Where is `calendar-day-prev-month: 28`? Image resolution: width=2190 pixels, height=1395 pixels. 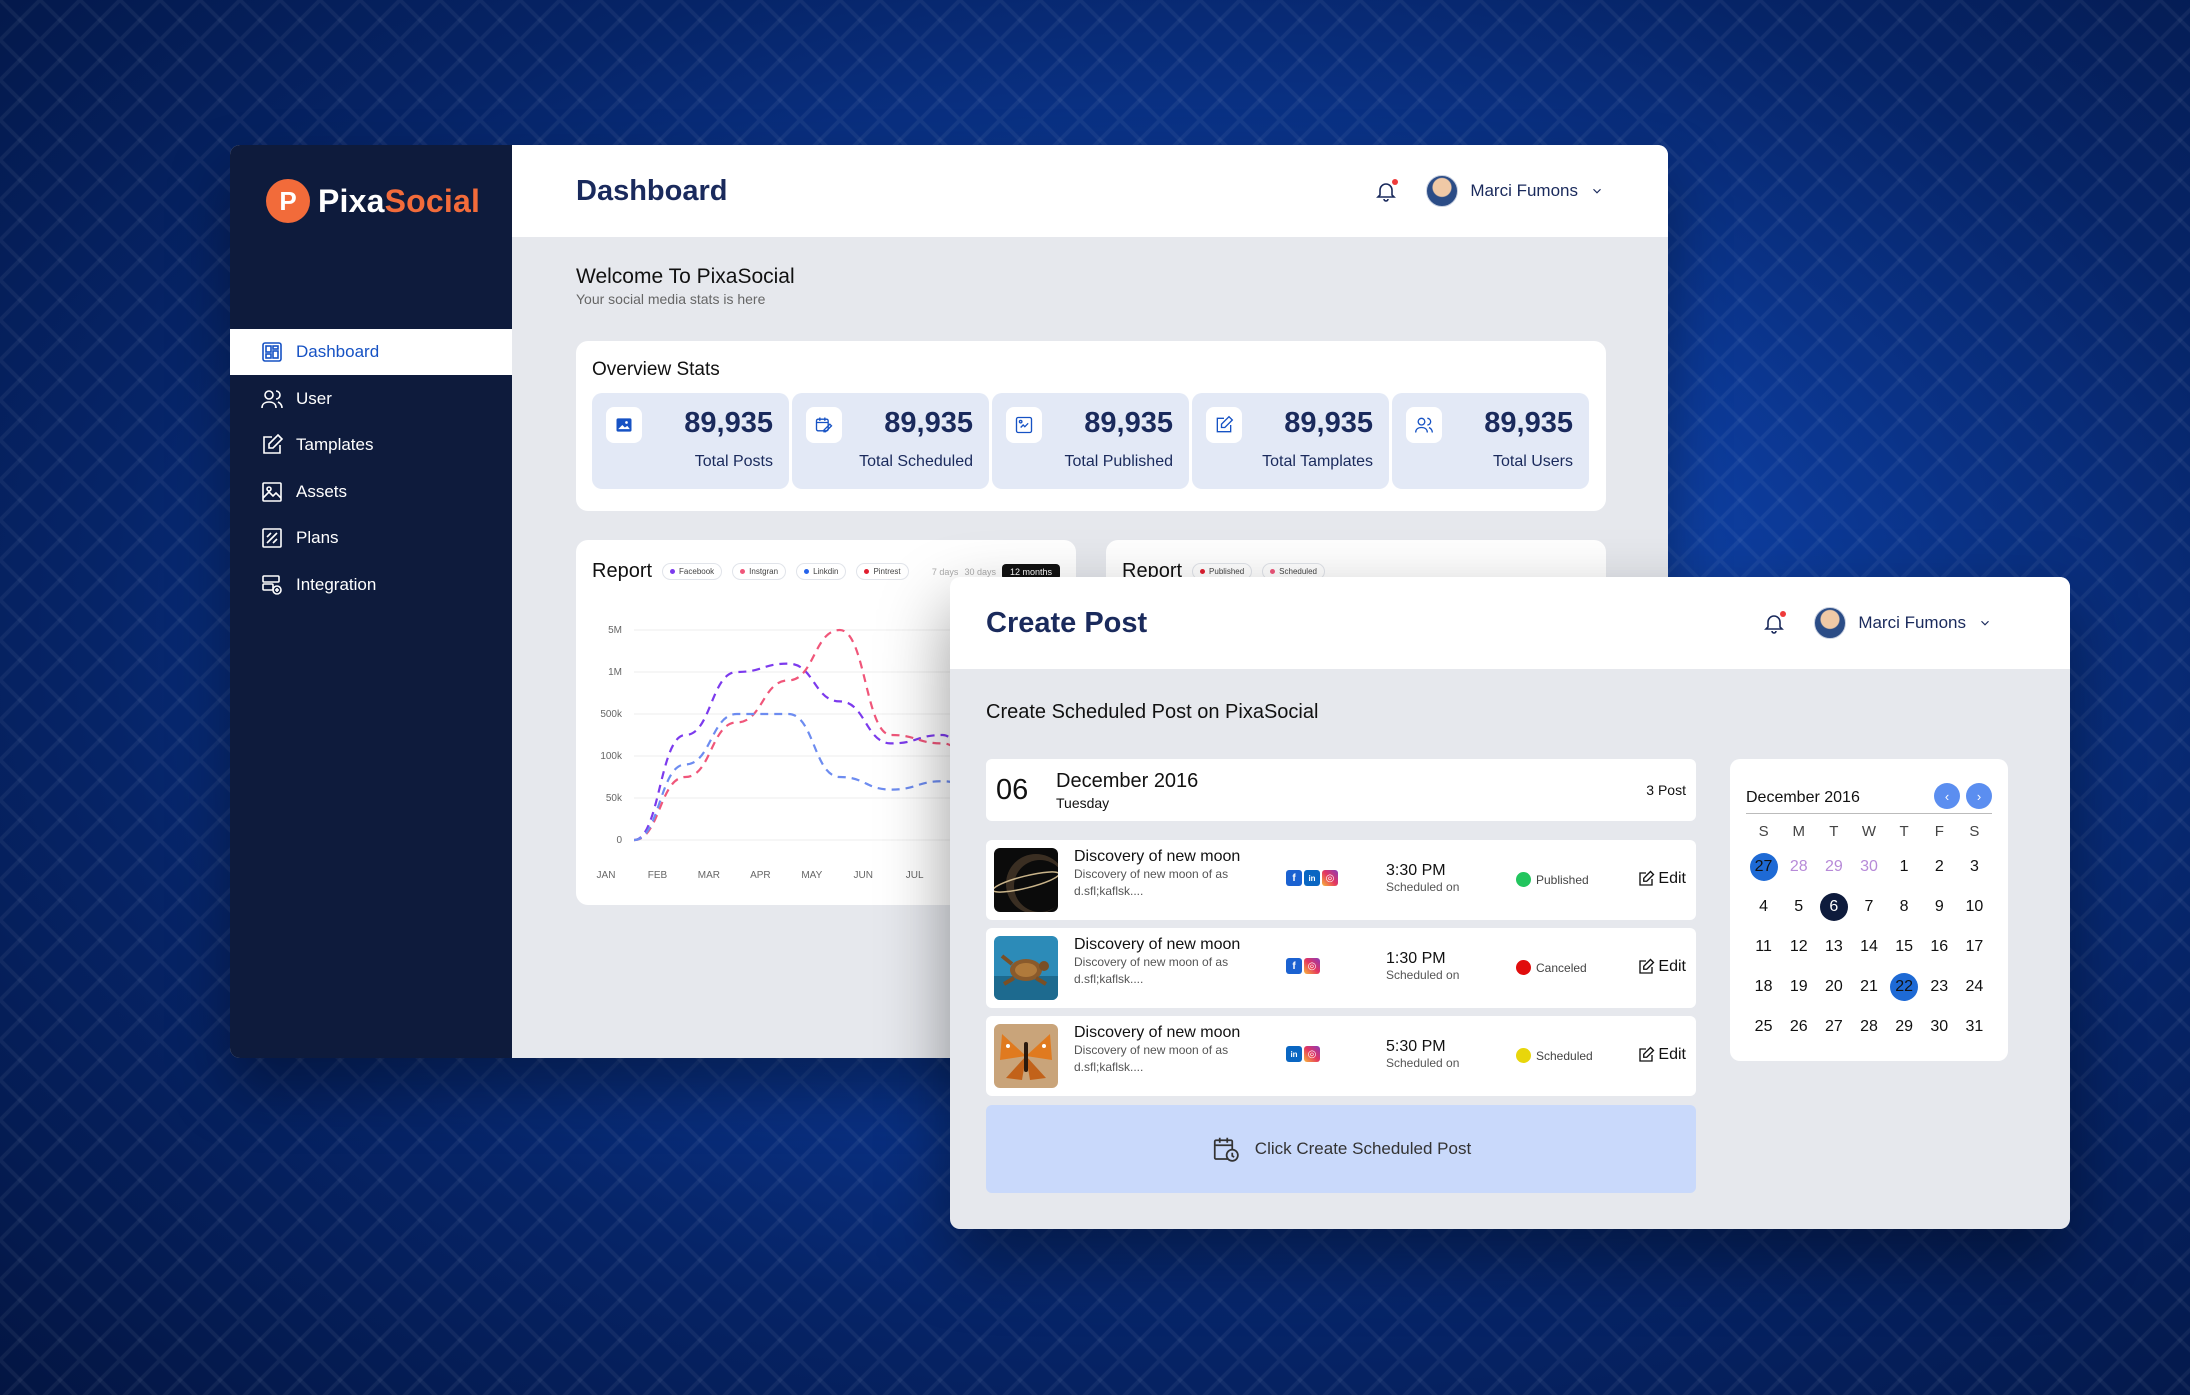
calendar-day-prev-month: 28 is located at coordinates (1798, 867).